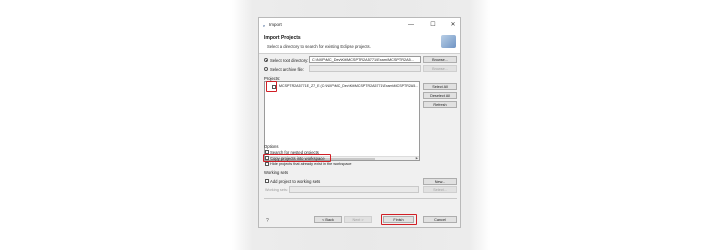 The height and width of the screenshot is (250, 720). I want to click on help-icon: ?, so click(267, 221).